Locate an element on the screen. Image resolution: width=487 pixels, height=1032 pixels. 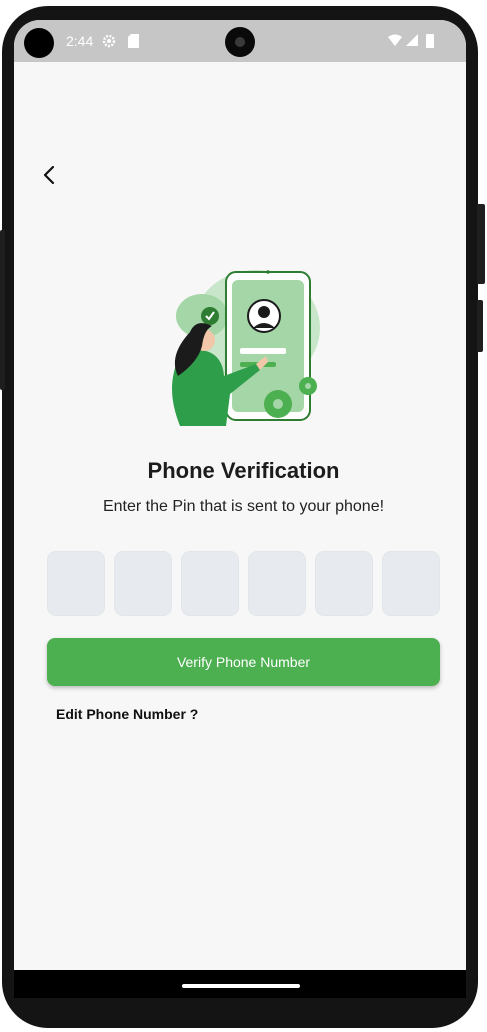
settings-gear-icon is located at coordinates (109, 41).